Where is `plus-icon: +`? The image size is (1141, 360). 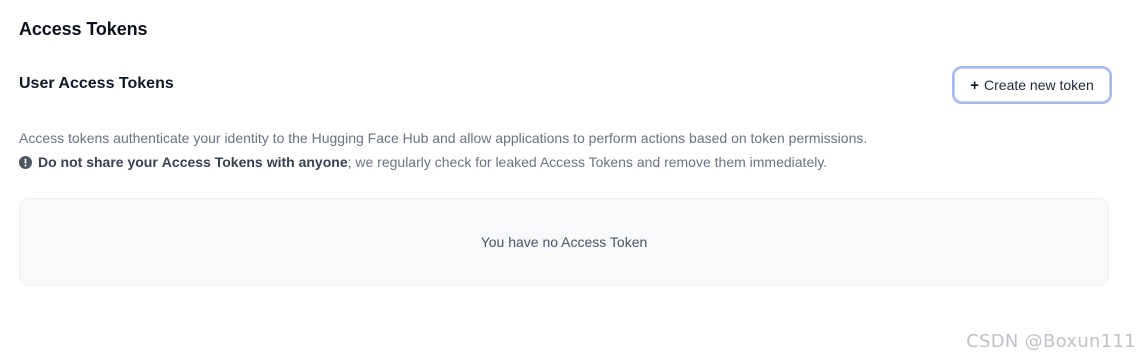
plus-icon: + is located at coordinates (975, 85).